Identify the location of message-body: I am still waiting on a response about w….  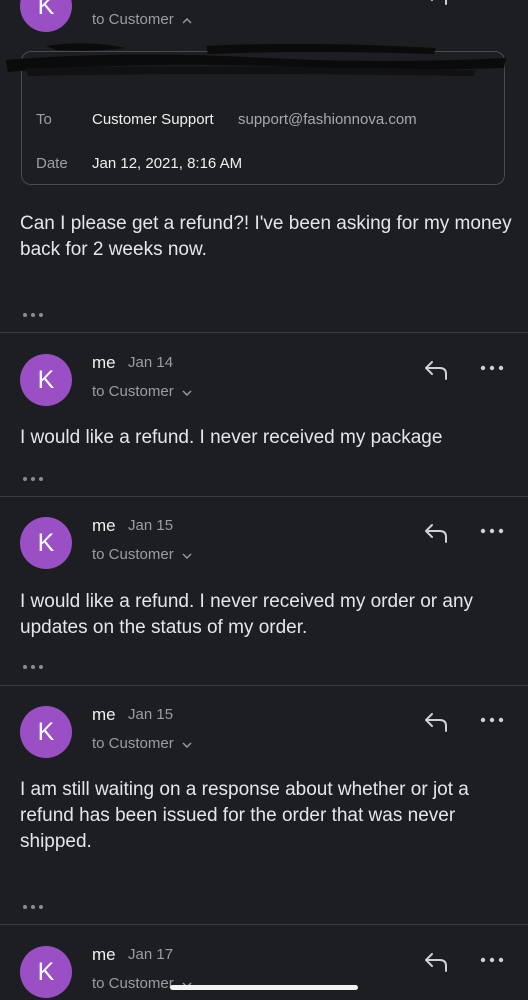
(244, 815).